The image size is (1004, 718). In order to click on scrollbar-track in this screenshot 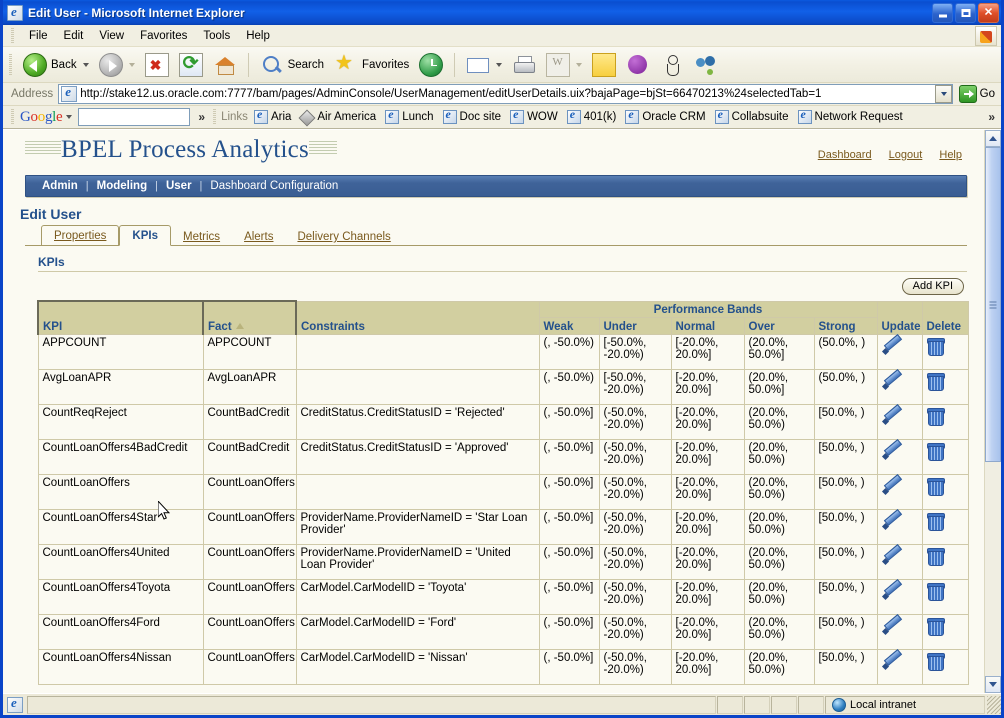, I will do `click(993, 411)`.